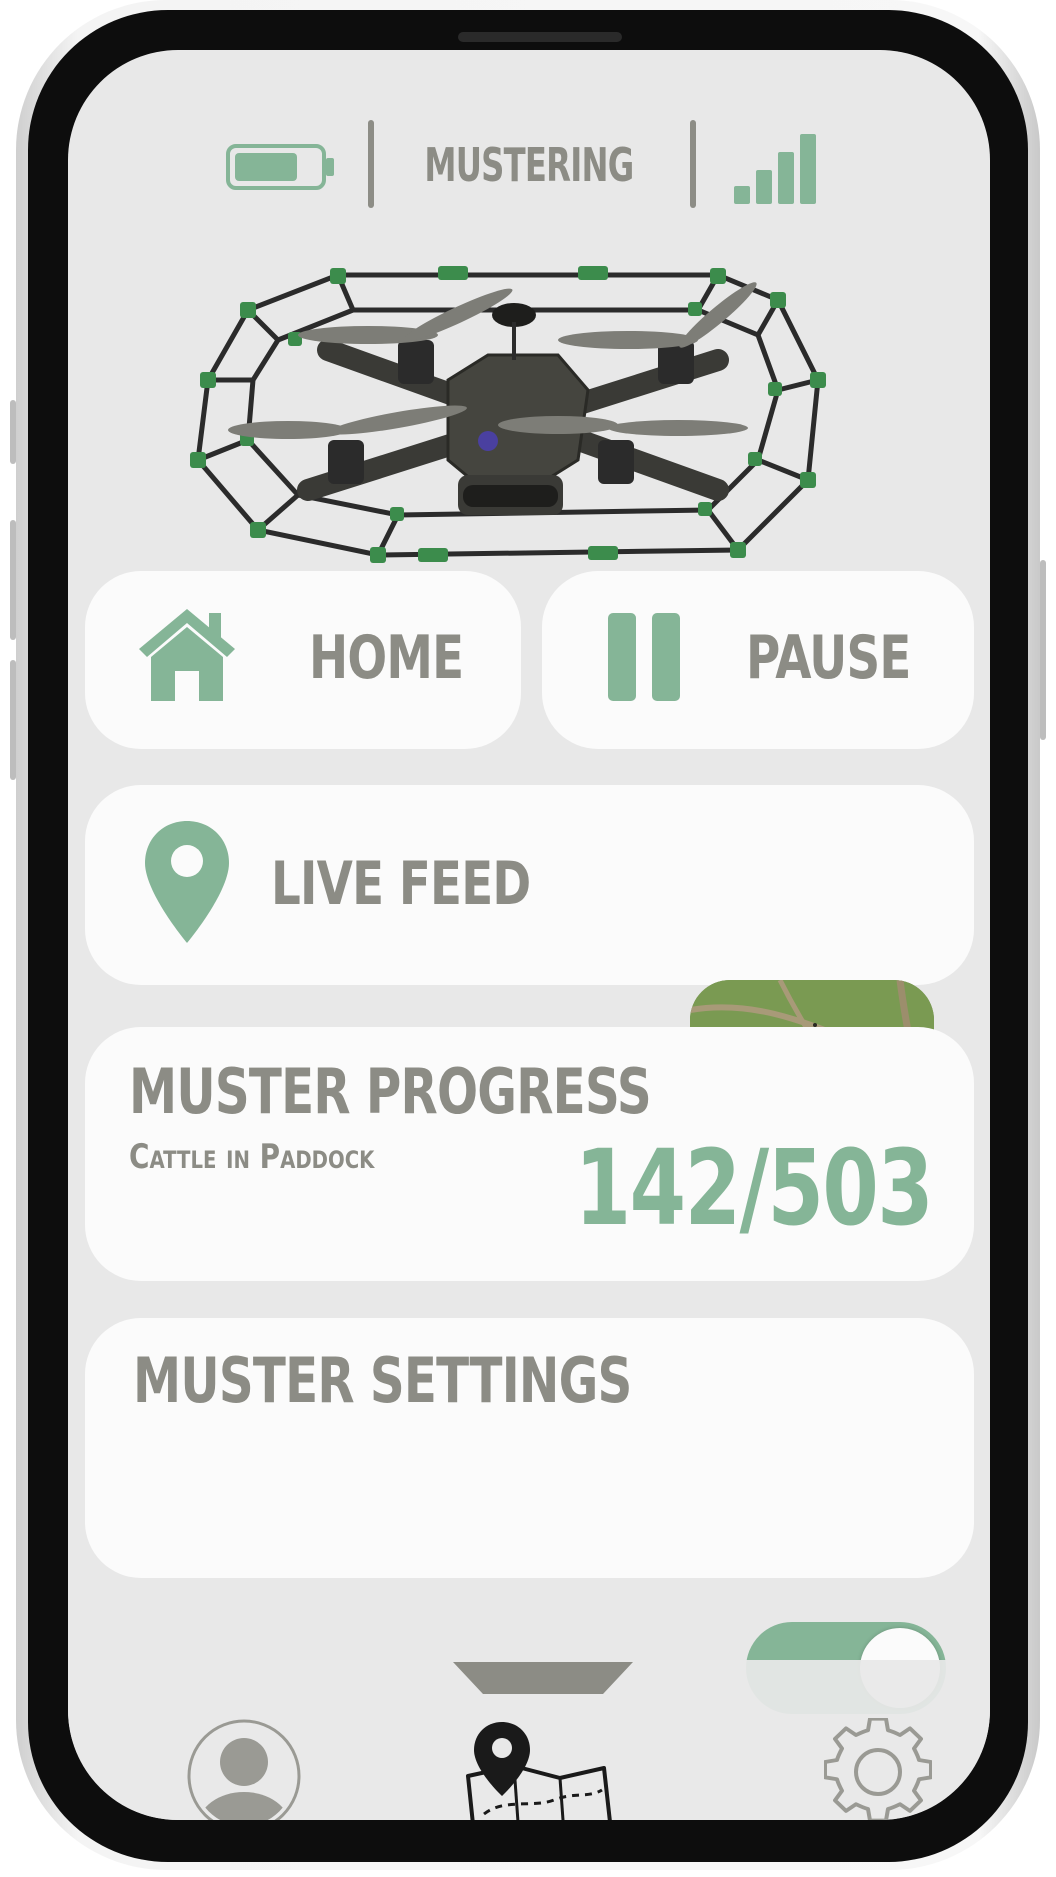  Describe the element at coordinates (382, 1380) in the screenshot. I see `muster-settings-title: MUSTER SETTINGS` at that location.